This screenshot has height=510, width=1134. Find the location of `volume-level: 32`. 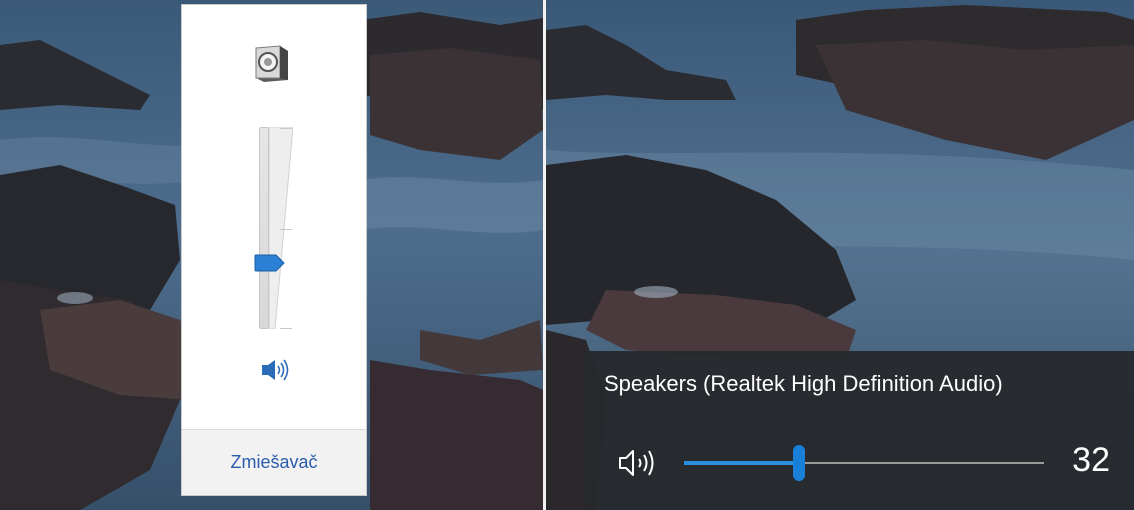

volume-level: 32 is located at coordinates (1091, 460).